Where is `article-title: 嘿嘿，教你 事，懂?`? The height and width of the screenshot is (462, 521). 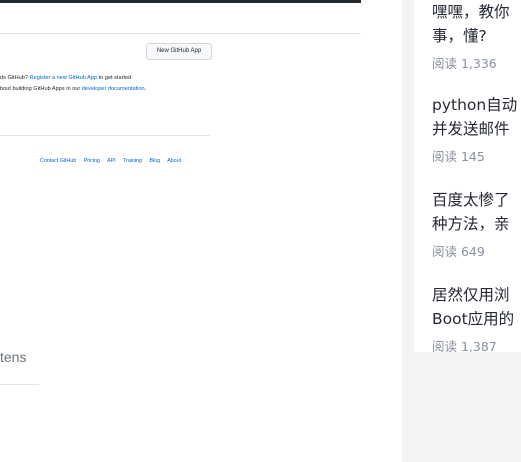
article-title: 嘿嘿，教你 事，懂? is located at coordinates (476, 24).